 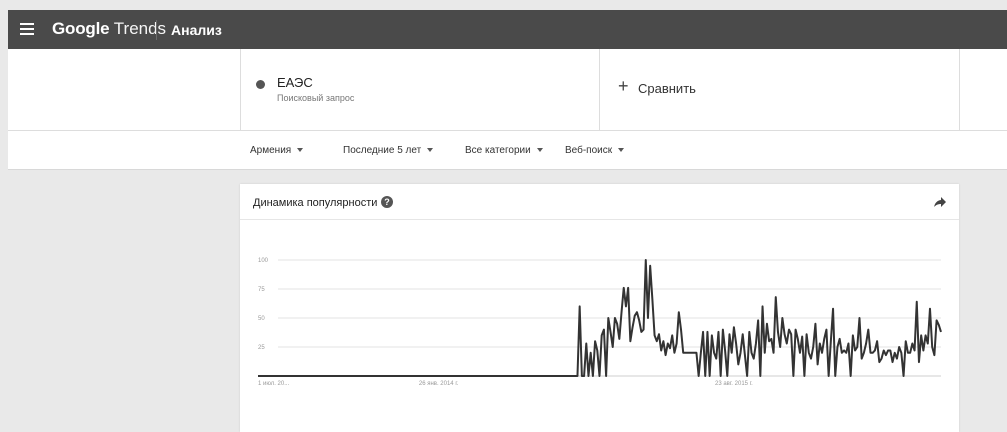 I want to click on help-icon: ?, so click(x=387, y=202).